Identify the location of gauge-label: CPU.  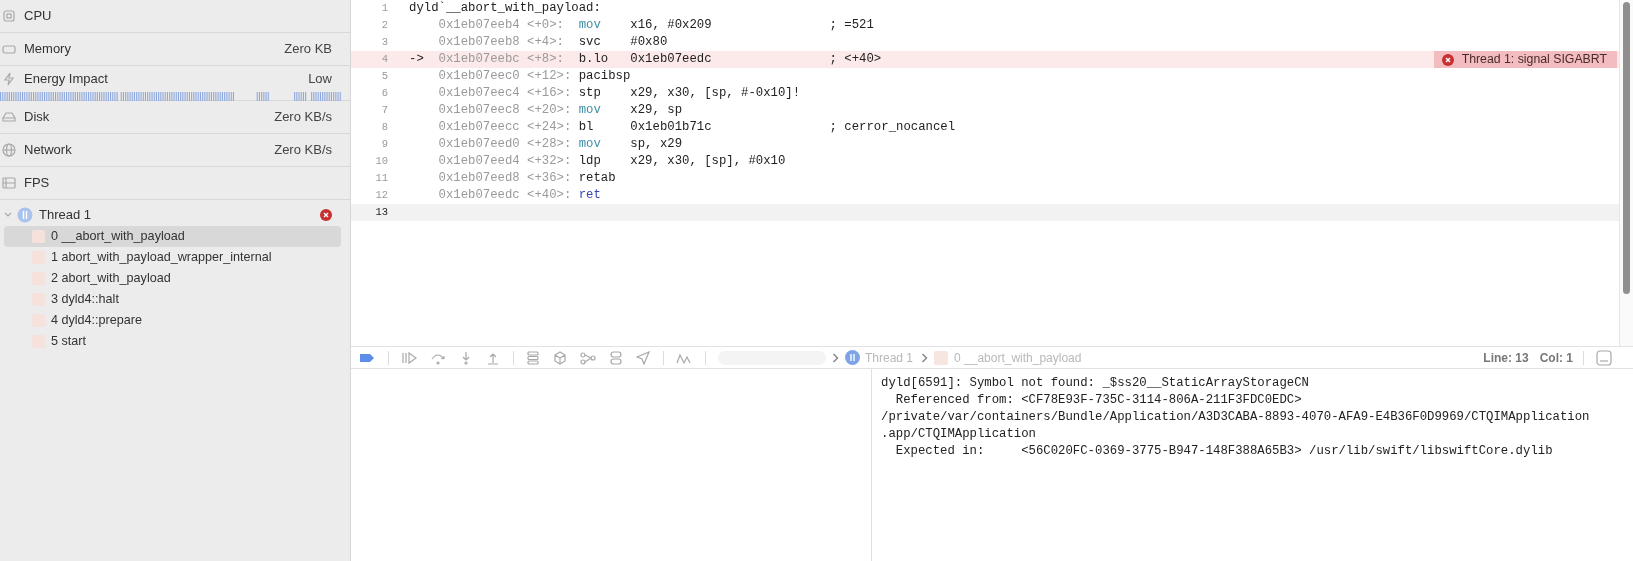
(38, 16).